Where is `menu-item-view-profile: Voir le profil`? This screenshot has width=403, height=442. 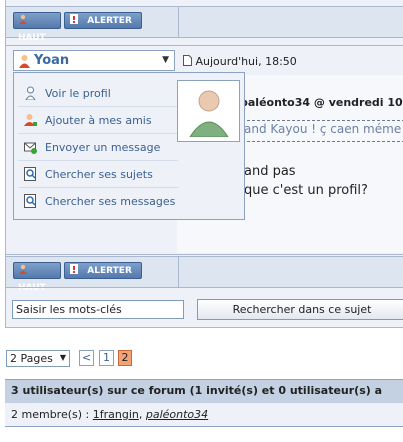 menu-item-view-profile: Voir le profil is located at coordinates (98, 93).